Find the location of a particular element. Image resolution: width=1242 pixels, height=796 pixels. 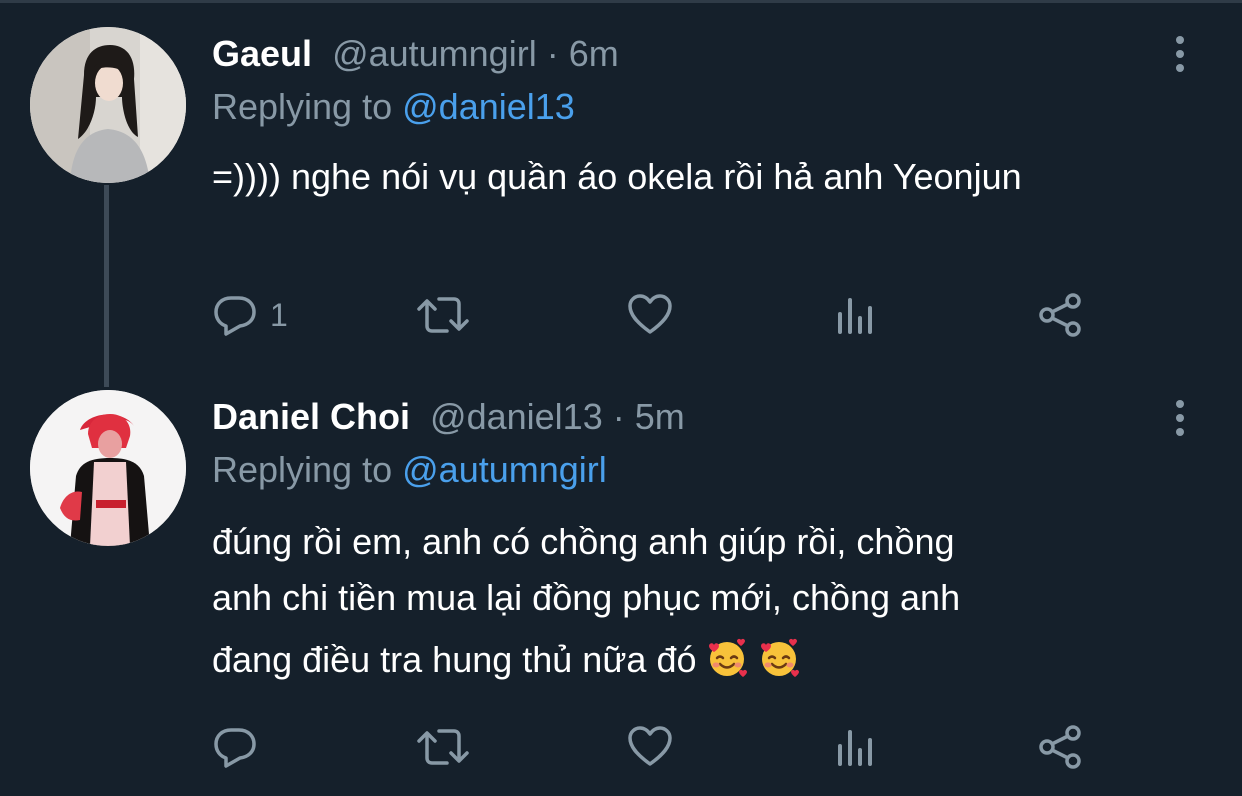

display-name: Daniel Choi is located at coordinates (311, 416).